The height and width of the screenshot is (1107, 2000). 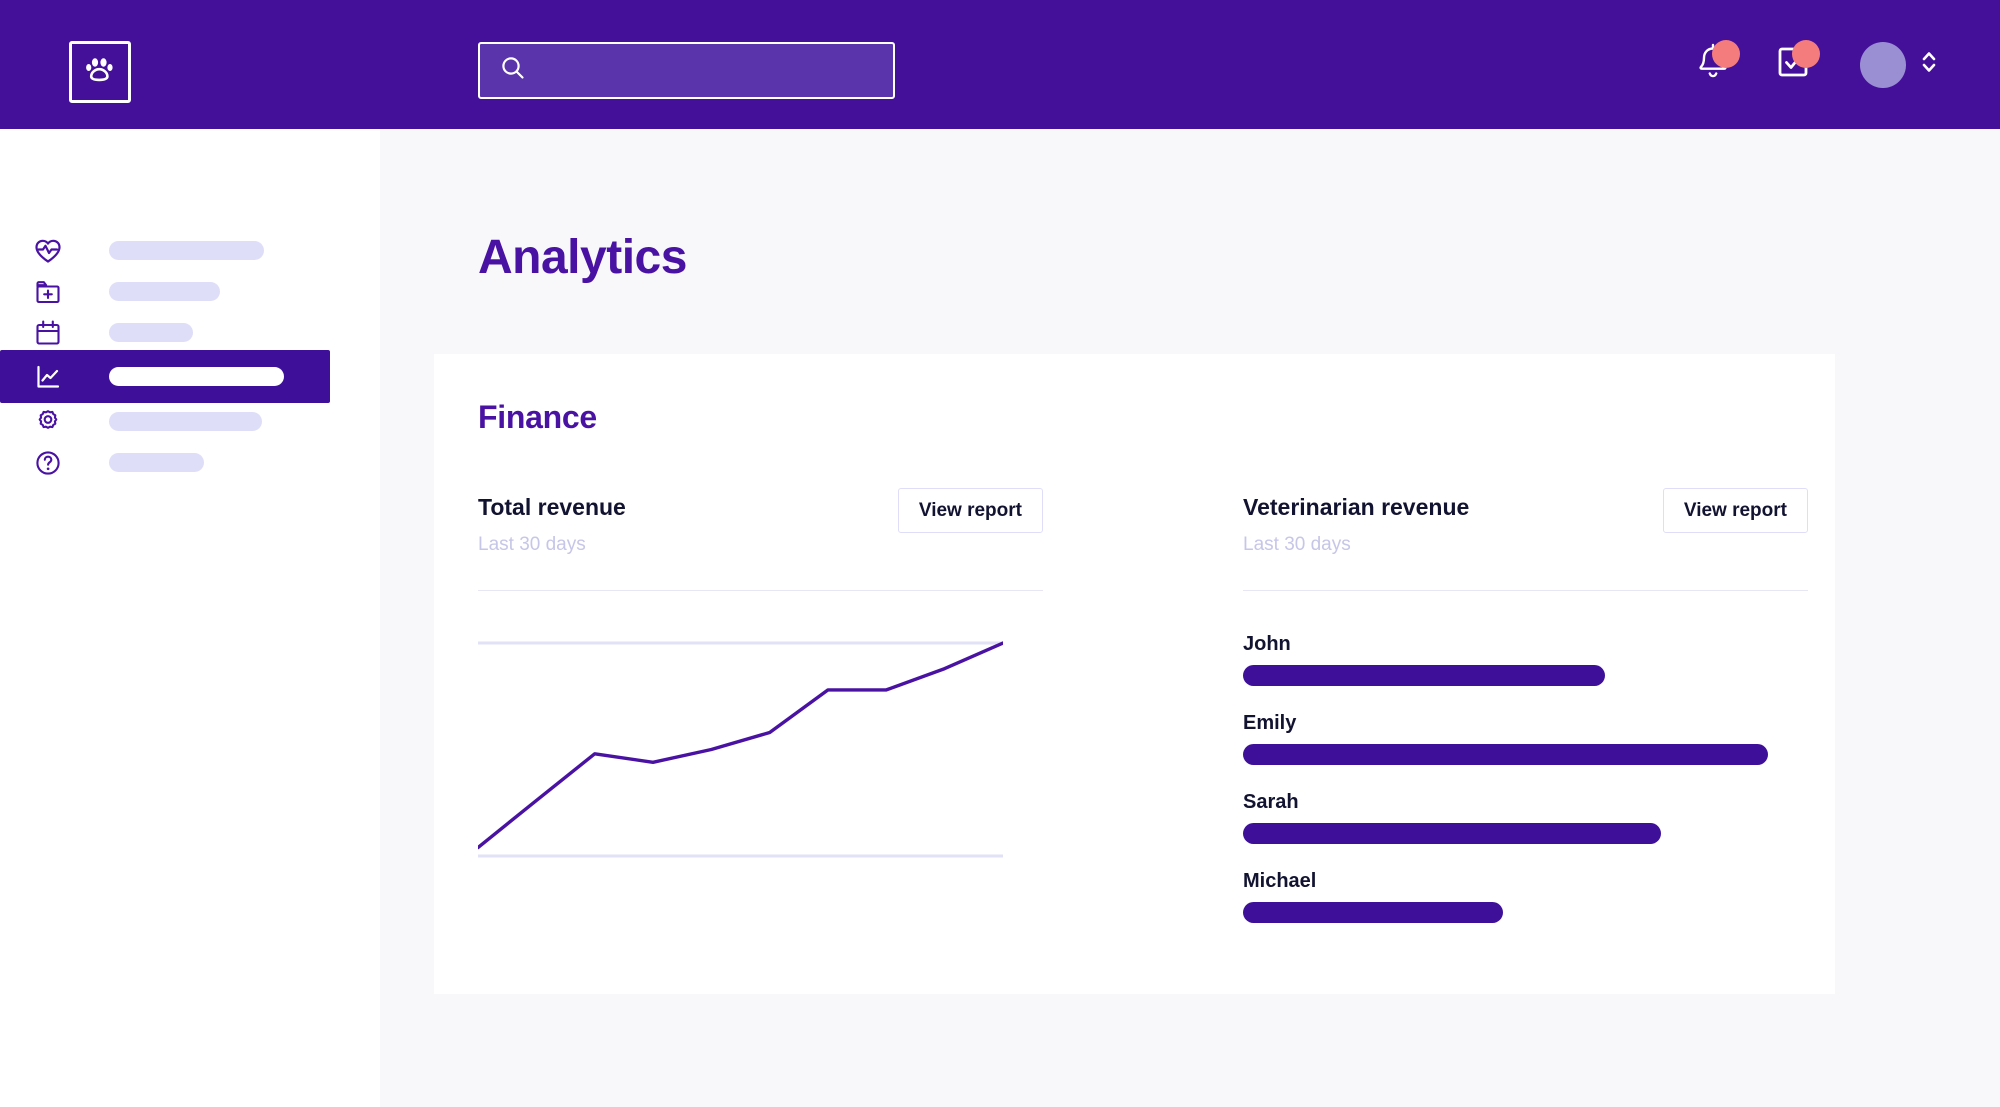 I want to click on avatar, so click(x=1883, y=64).